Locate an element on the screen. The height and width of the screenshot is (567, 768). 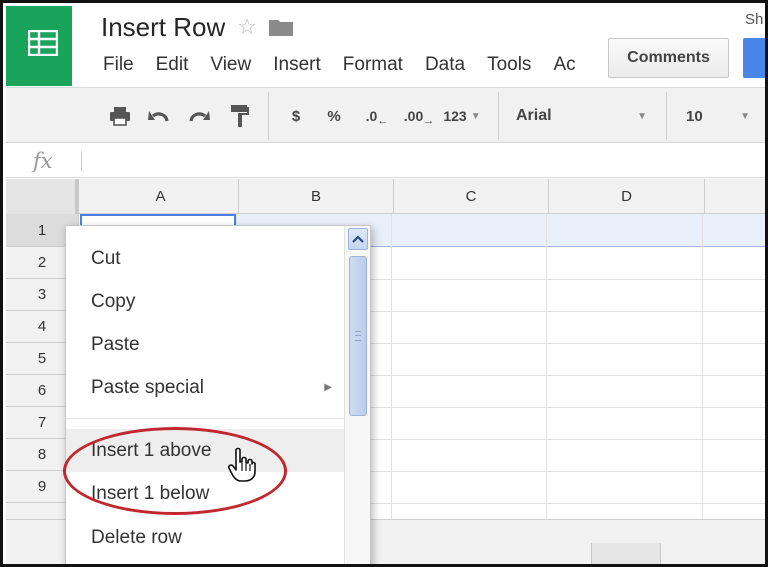
chevron-up-icon is located at coordinates (358, 239).